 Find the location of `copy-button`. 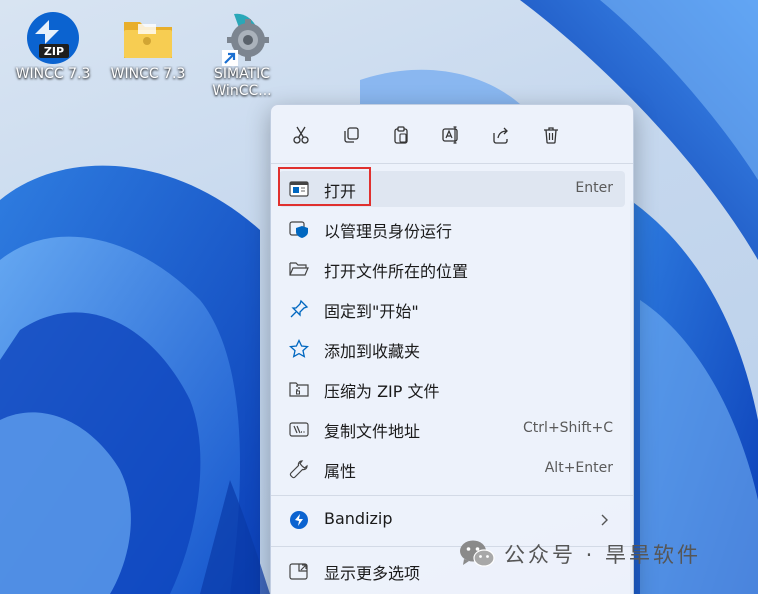

copy-button is located at coordinates (351, 135).